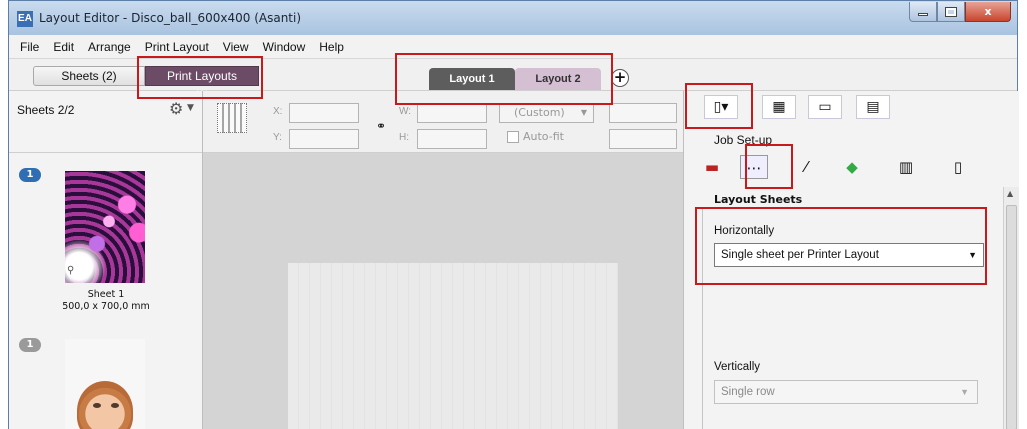  I want to click on h-field, so click(452, 139).